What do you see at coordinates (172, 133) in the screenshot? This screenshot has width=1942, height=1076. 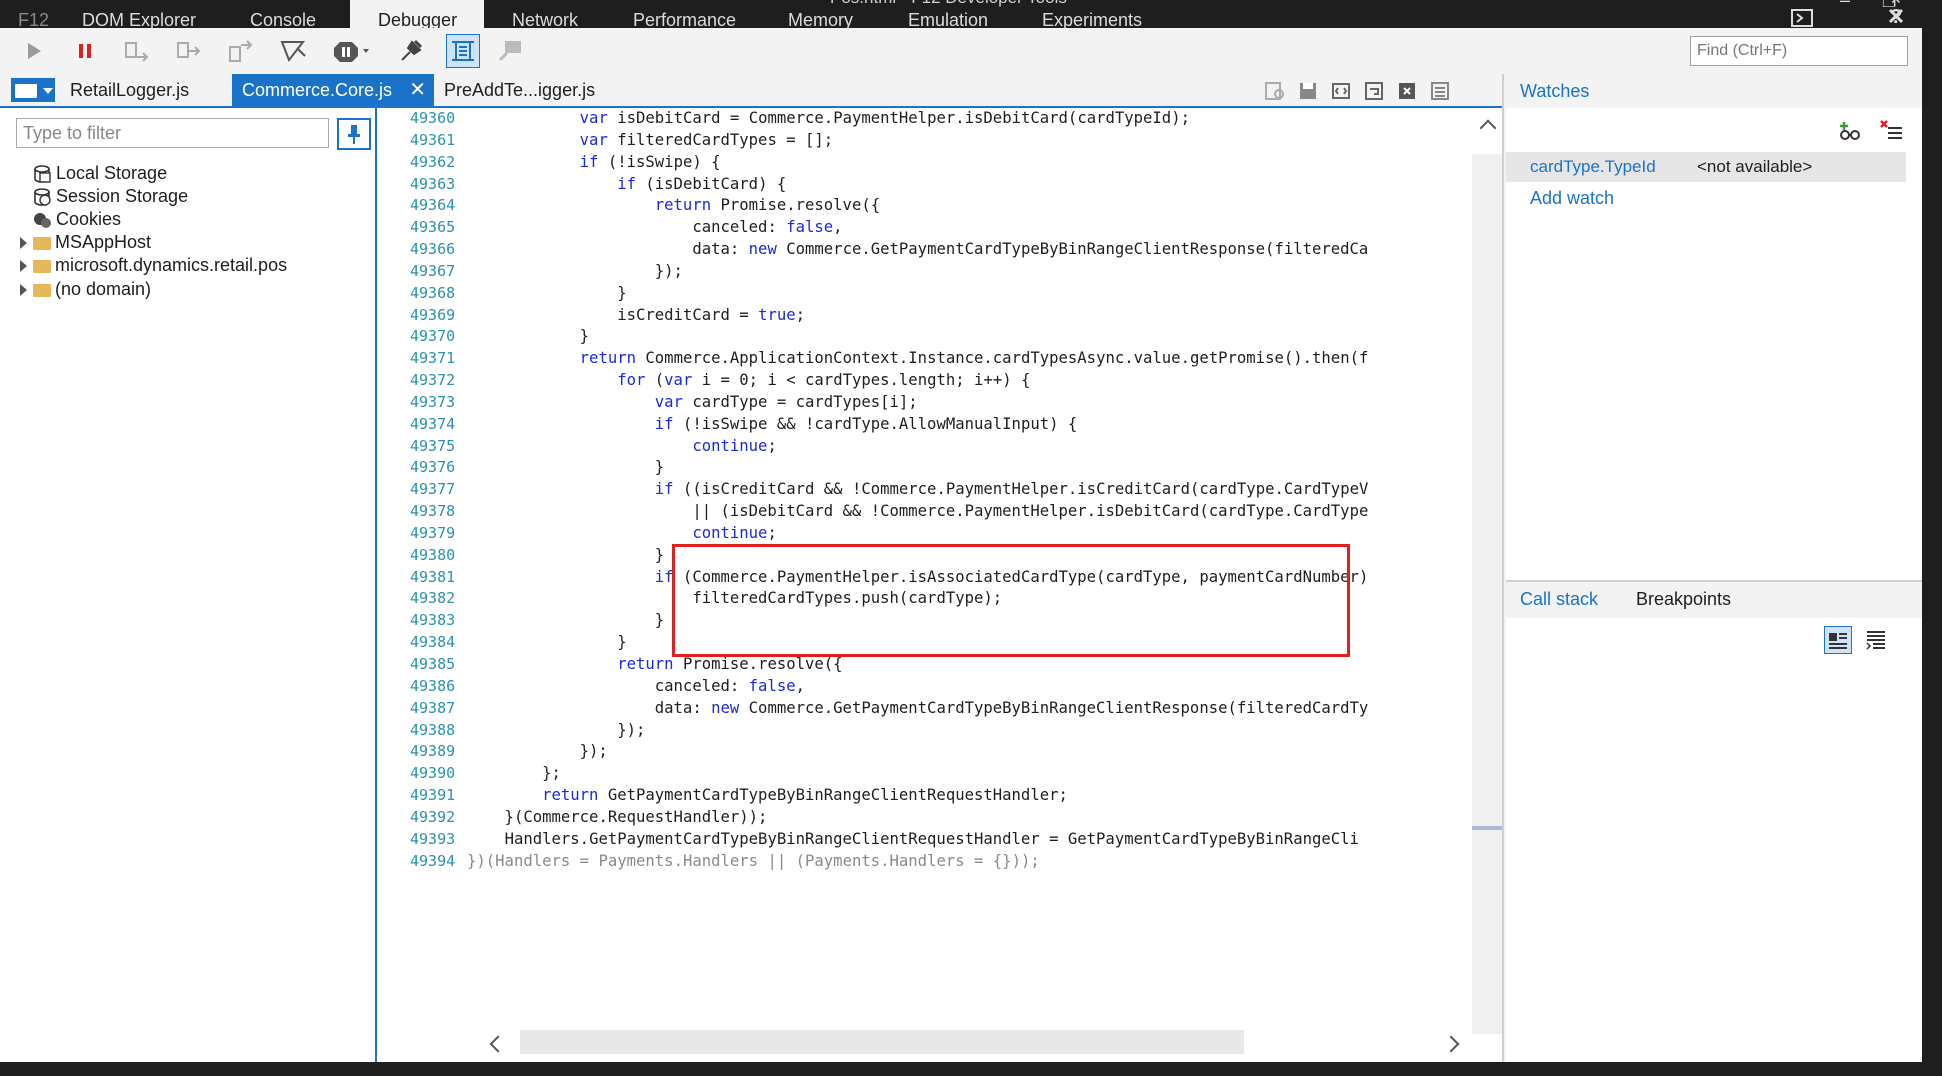 I see `filter-input: Type to filter` at bounding box center [172, 133].